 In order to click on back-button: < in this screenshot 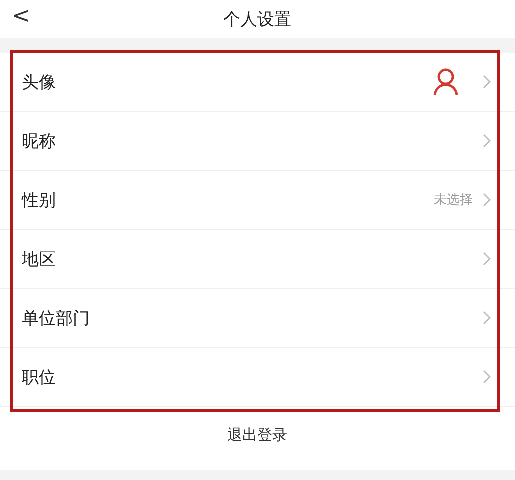, I will do `click(21, 16)`.